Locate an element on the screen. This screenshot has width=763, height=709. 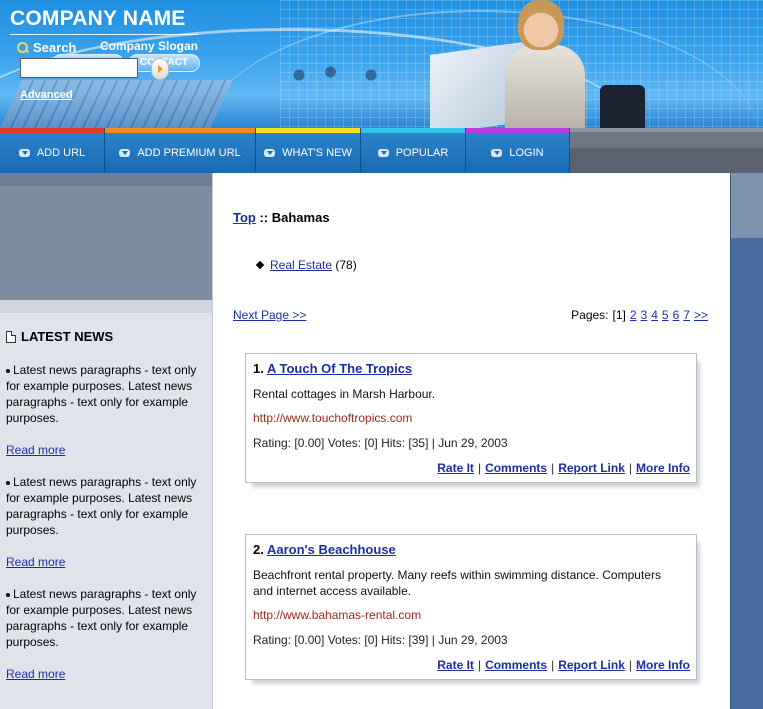
document-icon is located at coordinates (11, 336).